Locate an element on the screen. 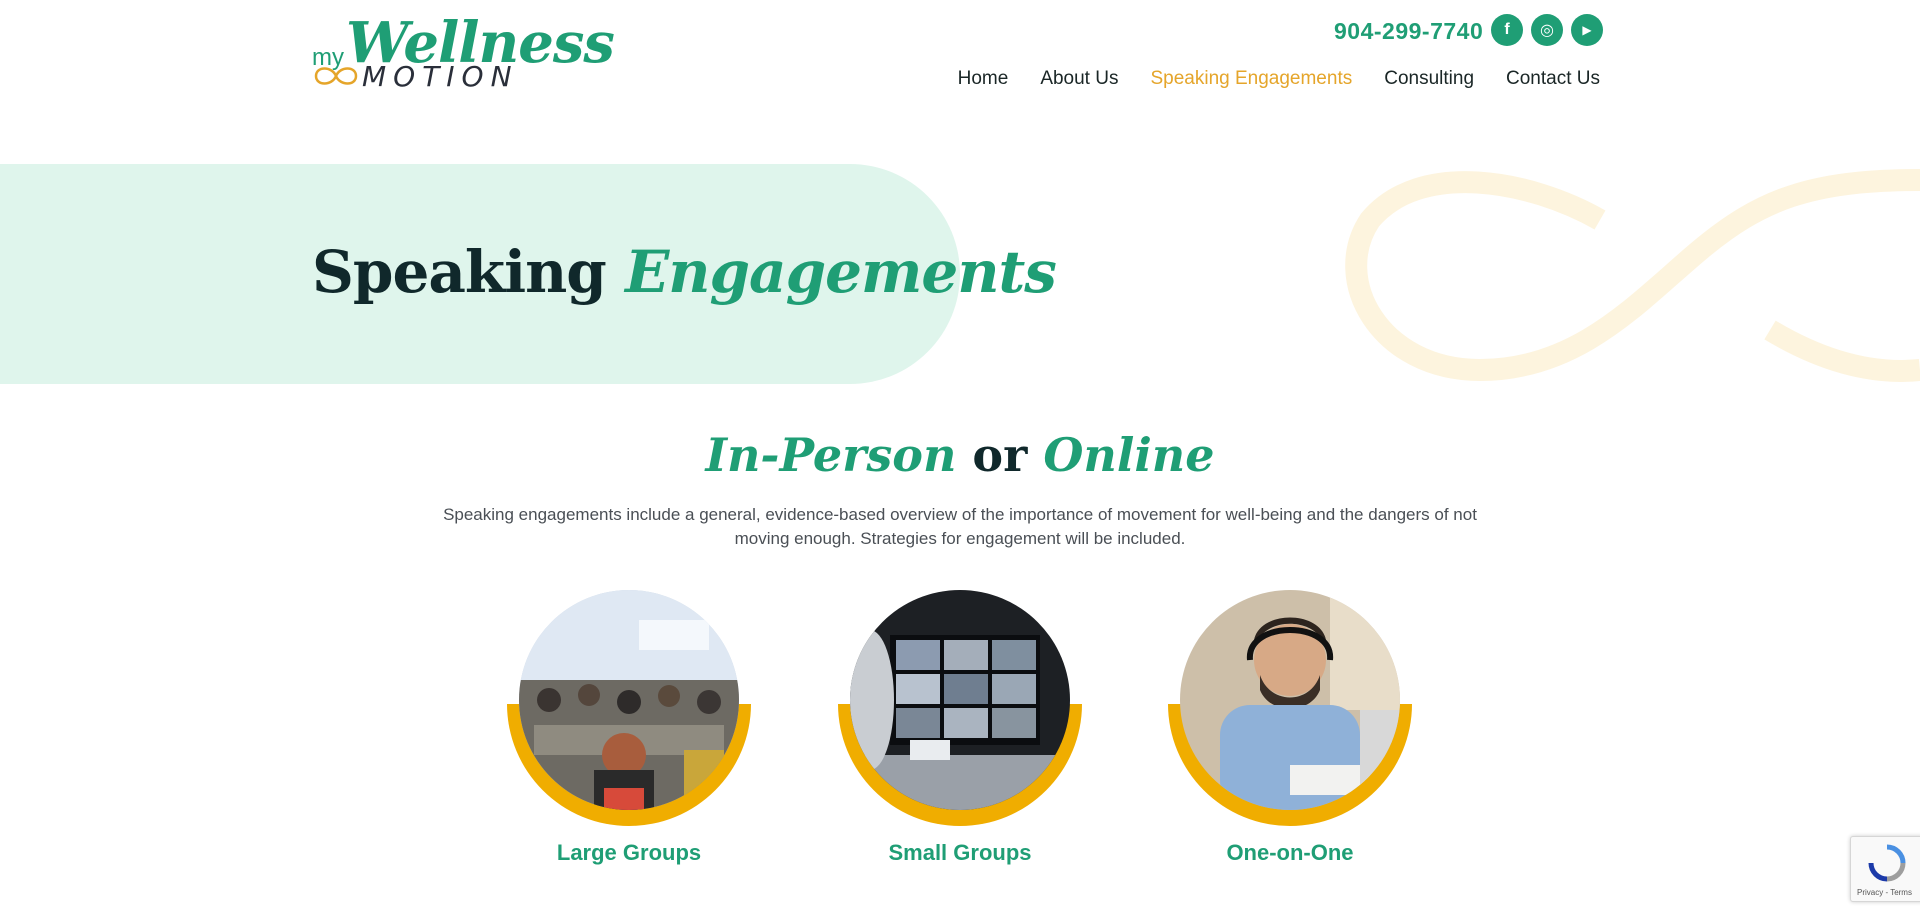  logo-my: my is located at coordinates (328, 57).